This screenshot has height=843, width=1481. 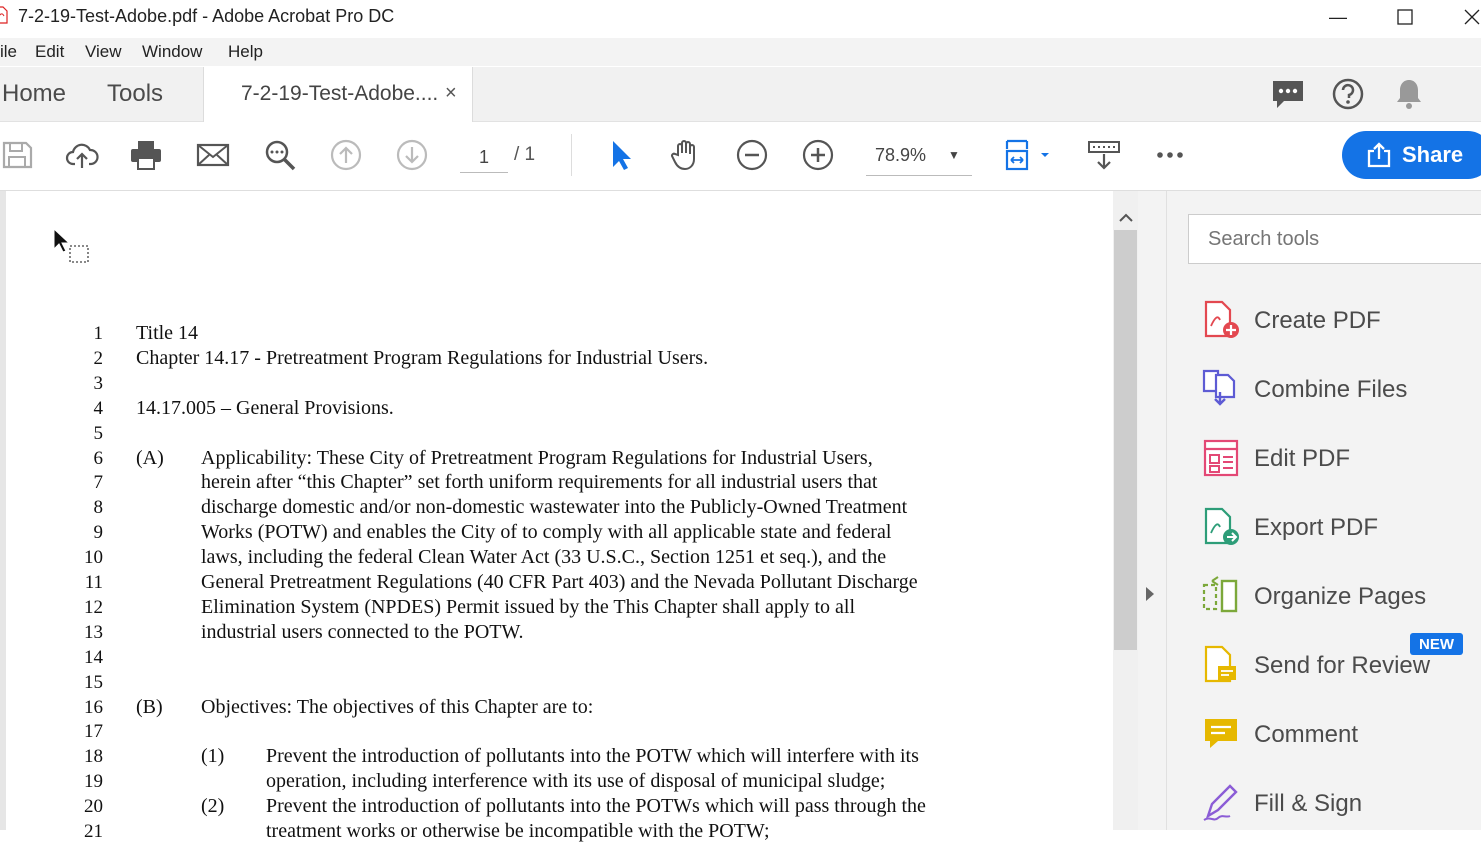 I want to click on line-number: 4, so click(x=98, y=408).